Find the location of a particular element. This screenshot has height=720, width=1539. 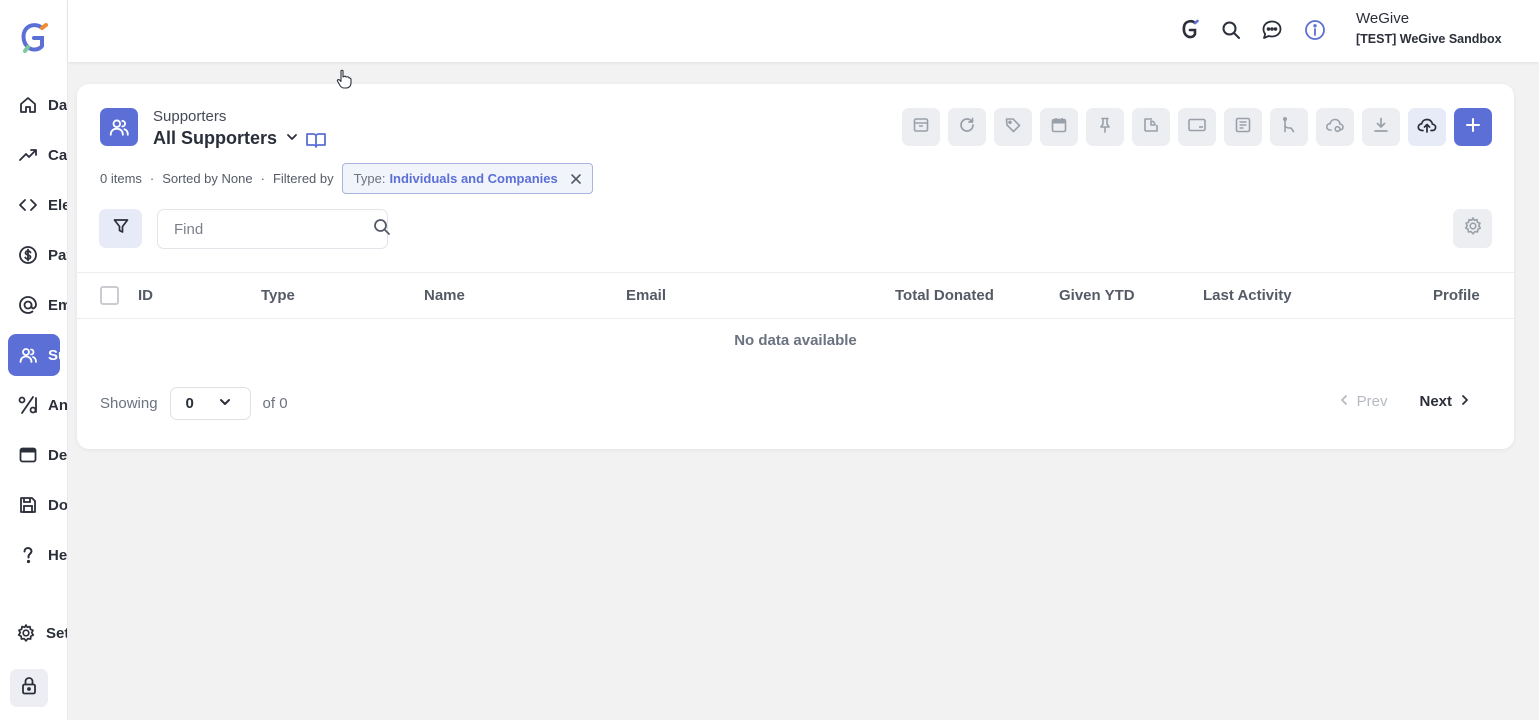

save-icon is located at coordinates (28, 505).